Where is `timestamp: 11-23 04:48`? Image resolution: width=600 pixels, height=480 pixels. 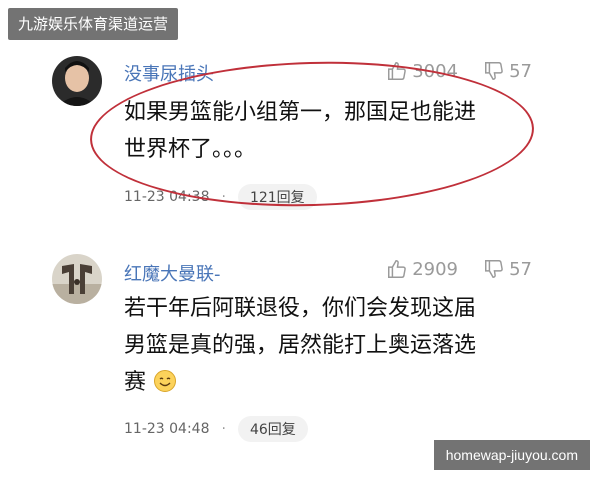 timestamp: 11-23 04:48 is located at coordinates (167, 429).